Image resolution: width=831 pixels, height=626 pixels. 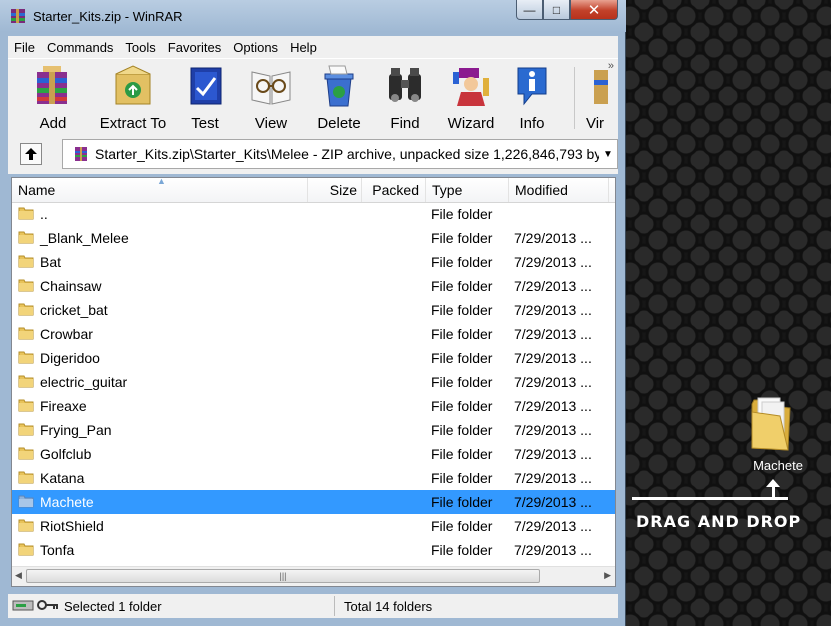 What do you see at coordinates (608, 154) in the screenshot?
I see `path-dropdown-icon: ▼` at bounding box center [608, 154].